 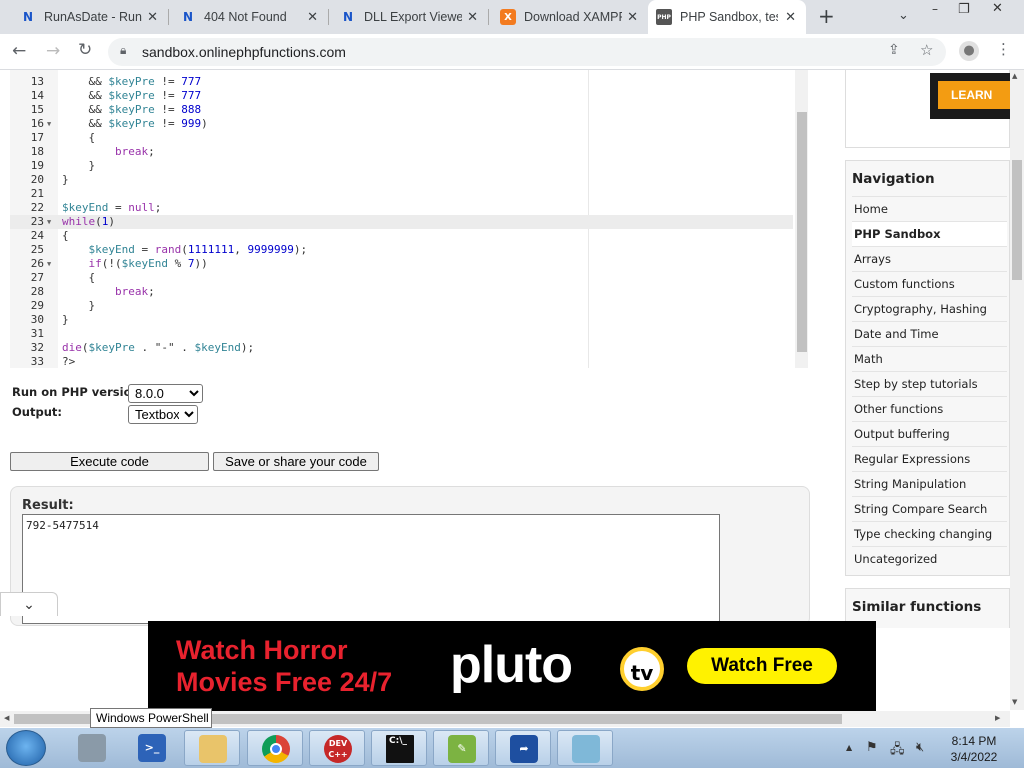 What do you see at coordinates (68, 361) in the screenshot?
I see `code-line: ?>` at bounding box center [68, 361].